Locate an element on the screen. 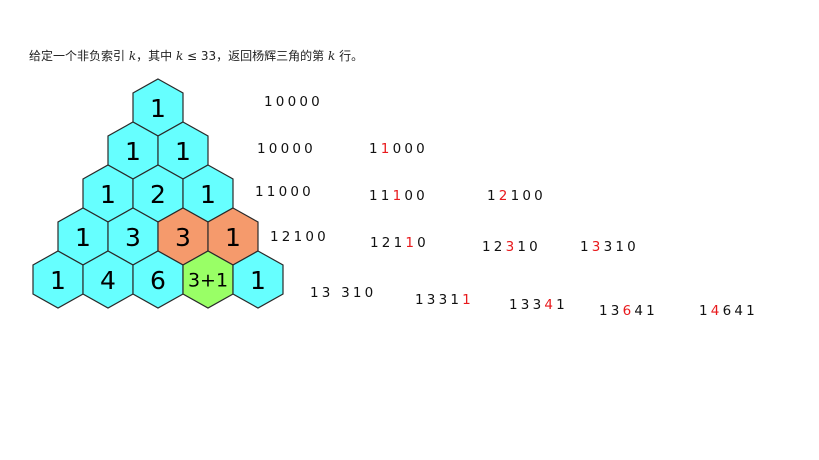  step-digits: 1331 is located at coordinates (439, 300).